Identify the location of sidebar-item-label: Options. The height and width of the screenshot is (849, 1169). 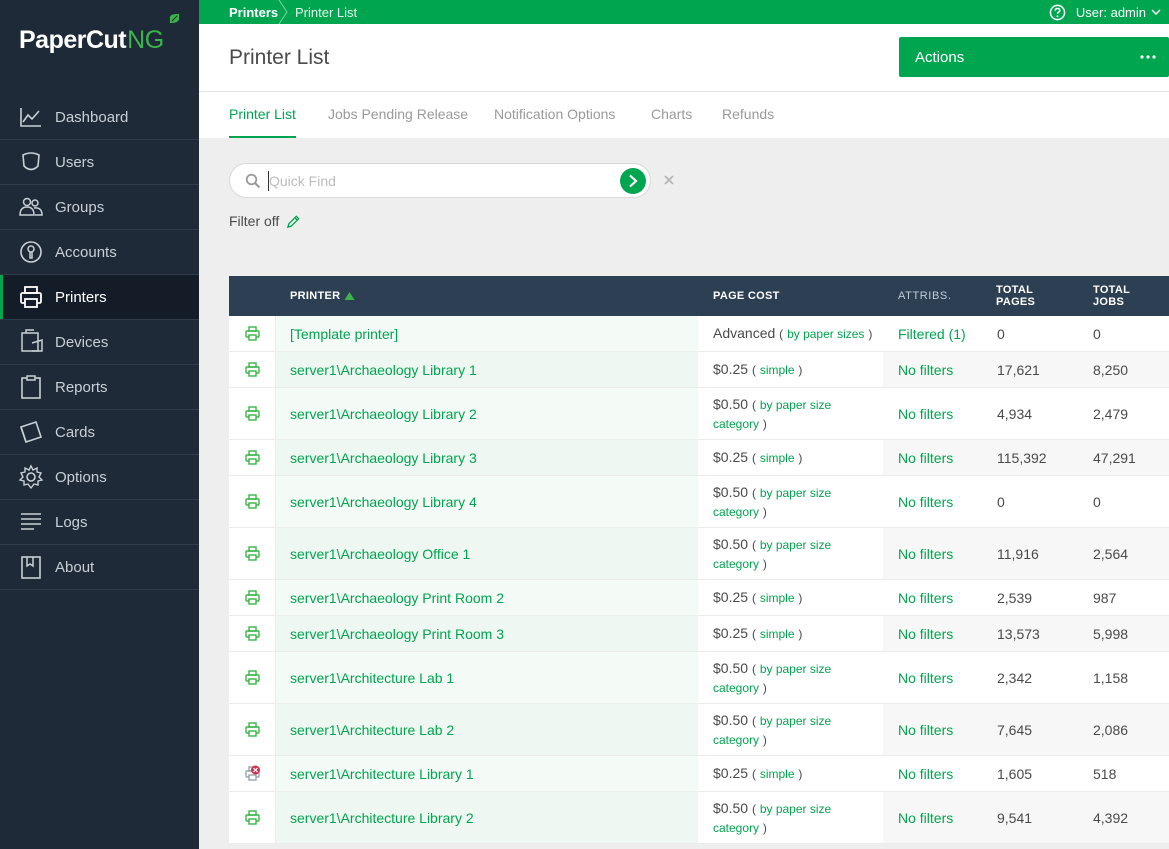
(81, 477).